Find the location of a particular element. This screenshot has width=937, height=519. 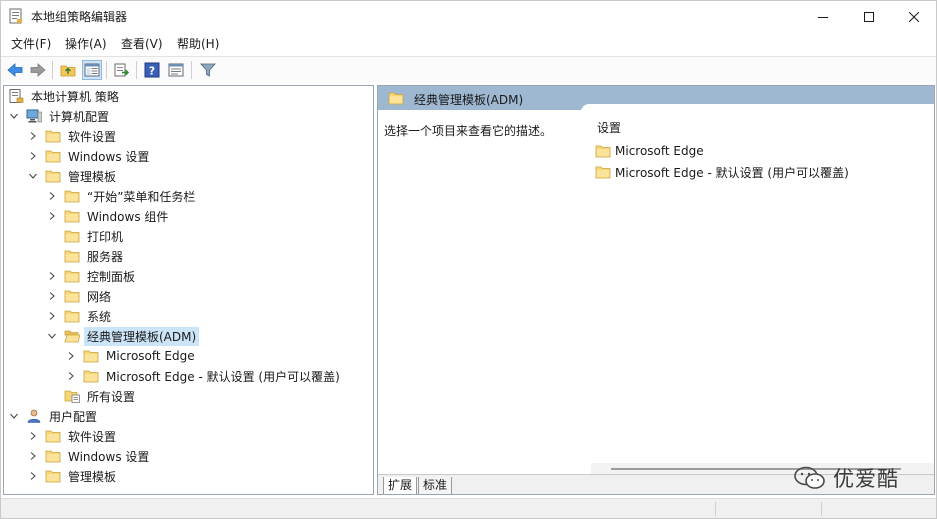

tree-item: 网络 is located at coordinates (80, 296).